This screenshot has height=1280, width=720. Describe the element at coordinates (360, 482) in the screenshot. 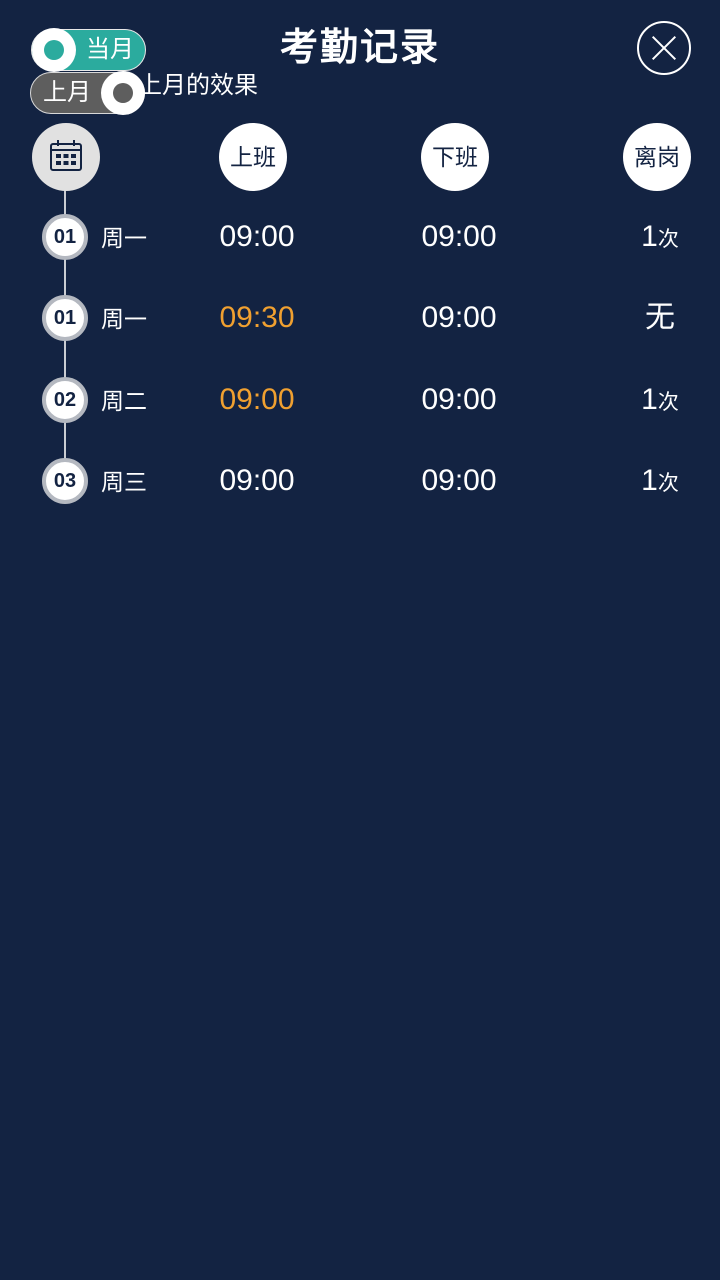

I see `record-row: 03 周三 09:00 09:00 1次` at that location.